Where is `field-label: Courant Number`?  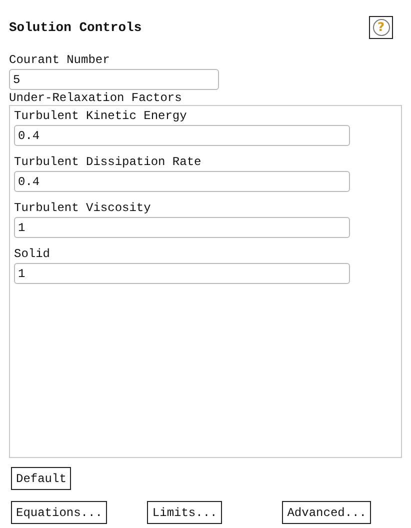 field-label: Courant Number is located at coordinates (60, 60).